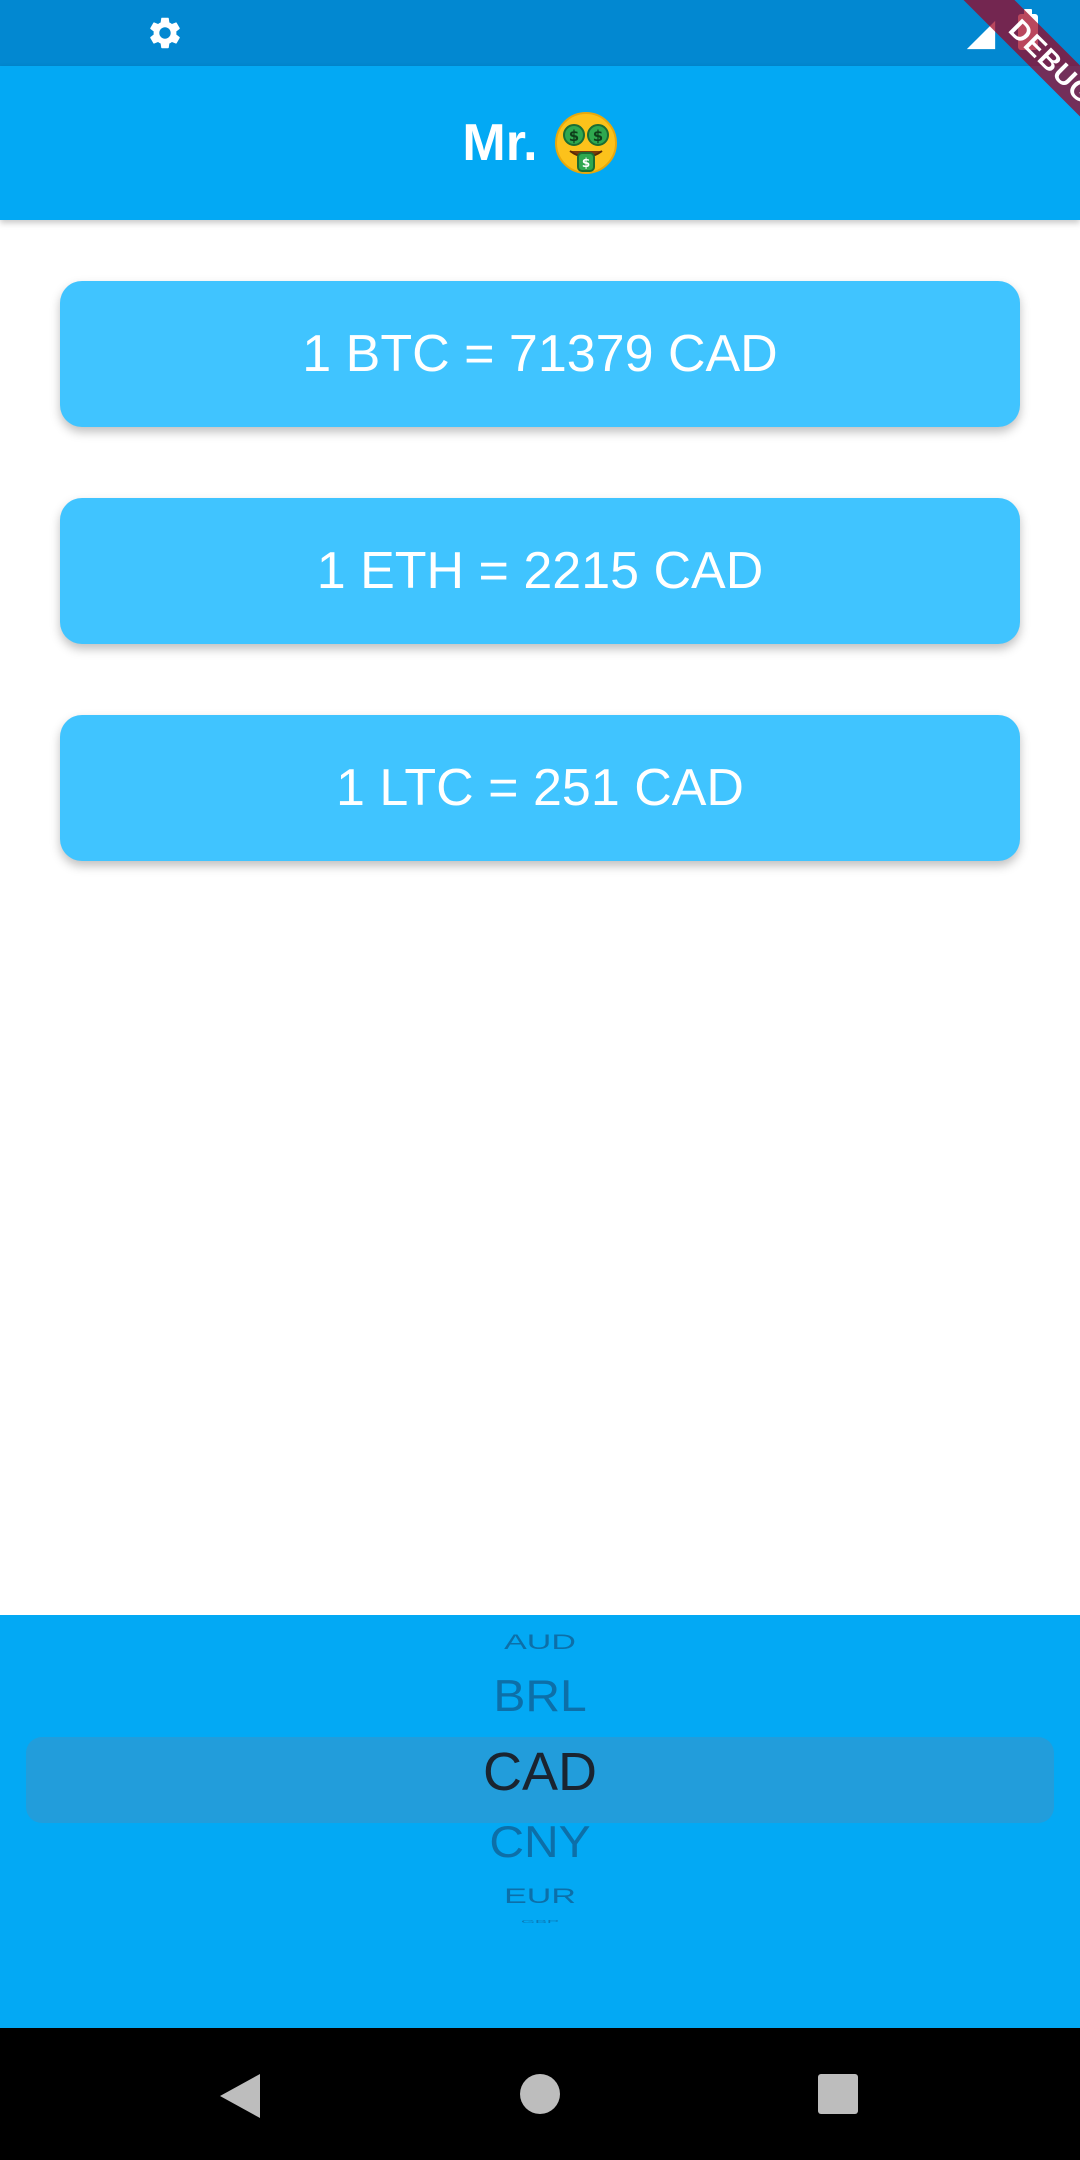 The width and height of the screenshot is (1080, 2160). I want to click on rate-card-eth: 1 ETH = 2215 CAD, so click(540, 571).